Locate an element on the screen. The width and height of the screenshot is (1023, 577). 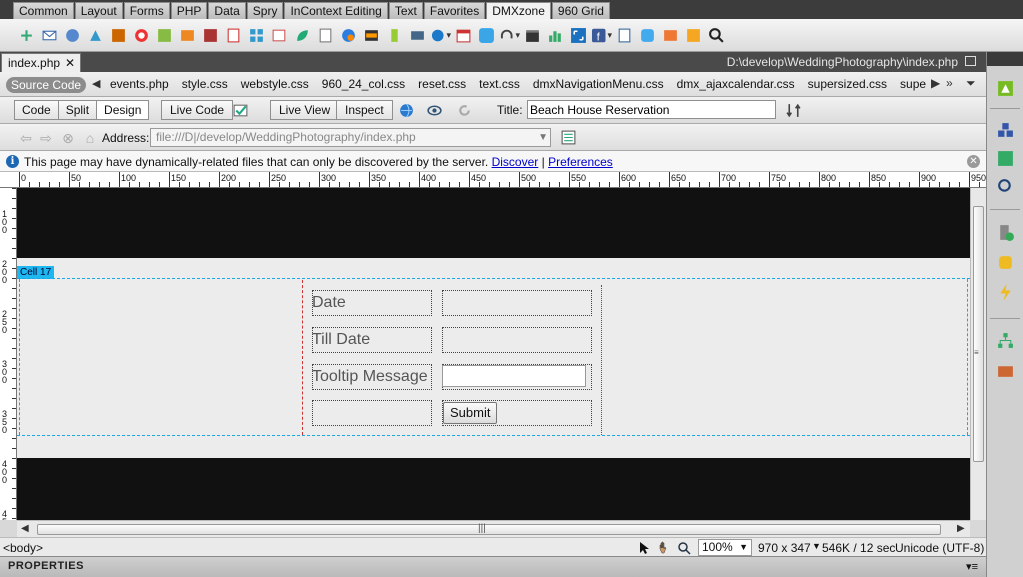
insert-tab-data: Data is located at coordinates (227, 10).